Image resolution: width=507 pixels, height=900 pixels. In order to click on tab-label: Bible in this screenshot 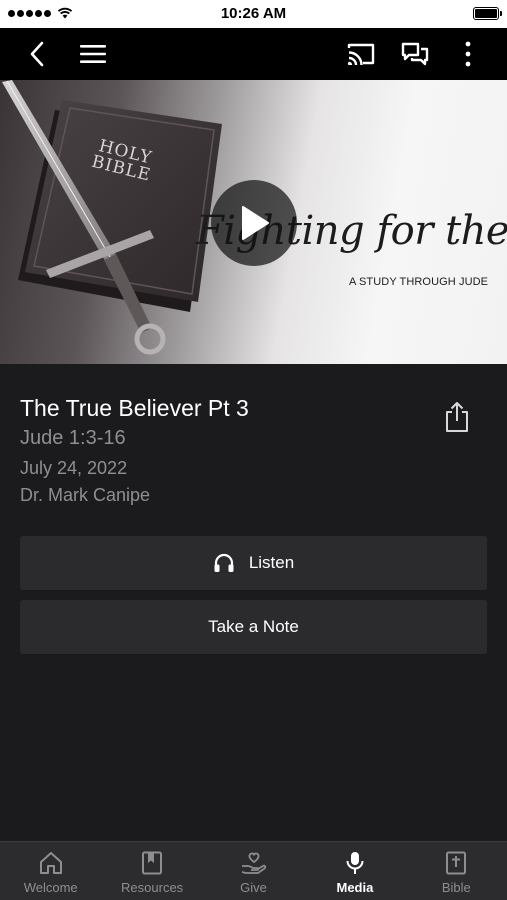, I will do `click(456, 887)`.